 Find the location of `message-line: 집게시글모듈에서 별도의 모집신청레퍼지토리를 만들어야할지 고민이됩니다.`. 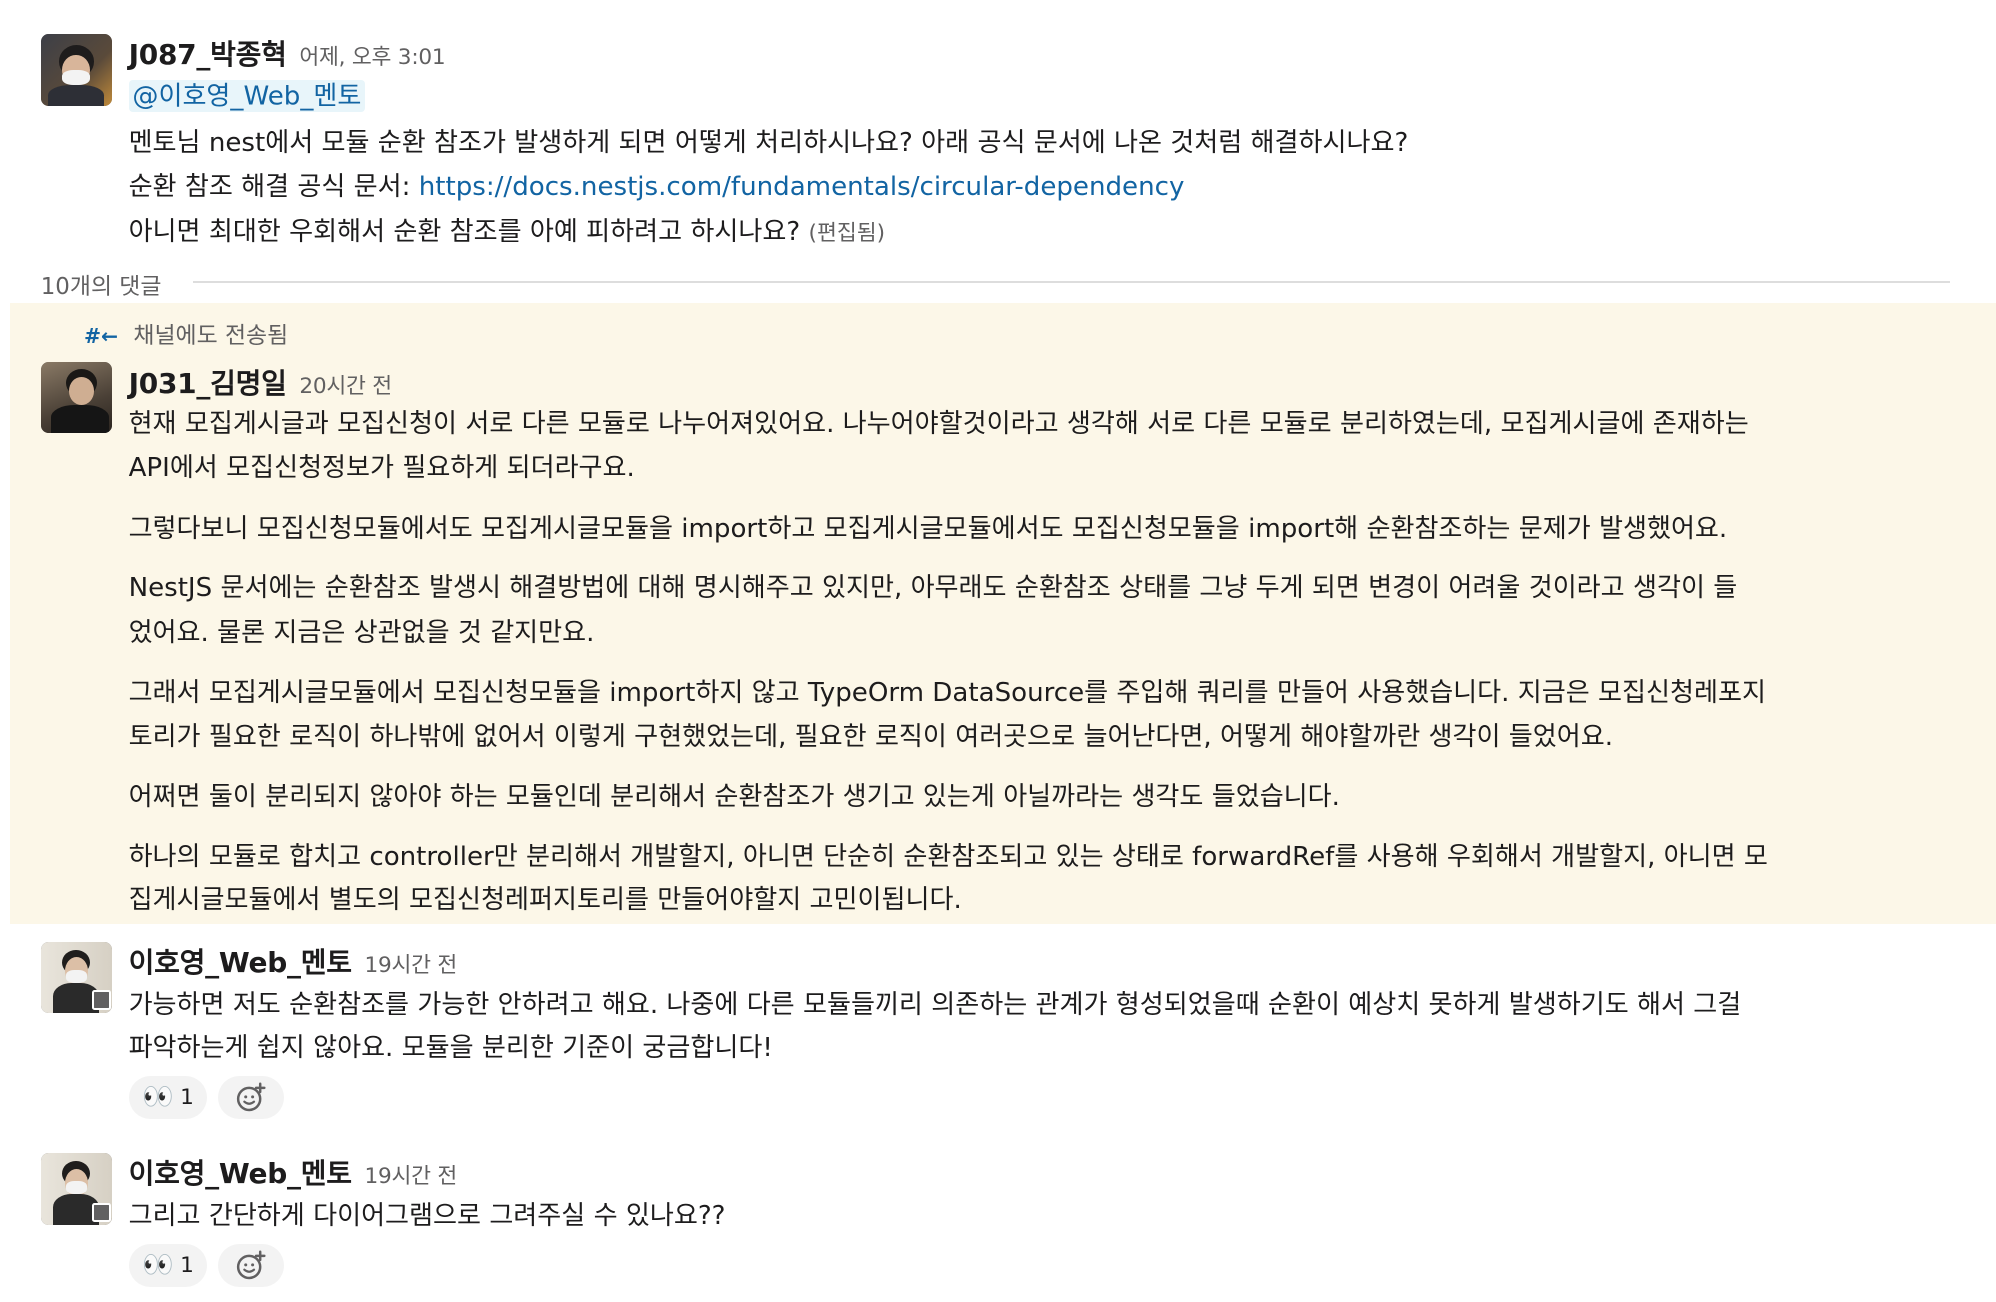

message-line: 집게시글모듈에서 별도의 모집신청레퍼지토리를 만들어야할지 고민이됩니다. is located at coordinates (545, 900).